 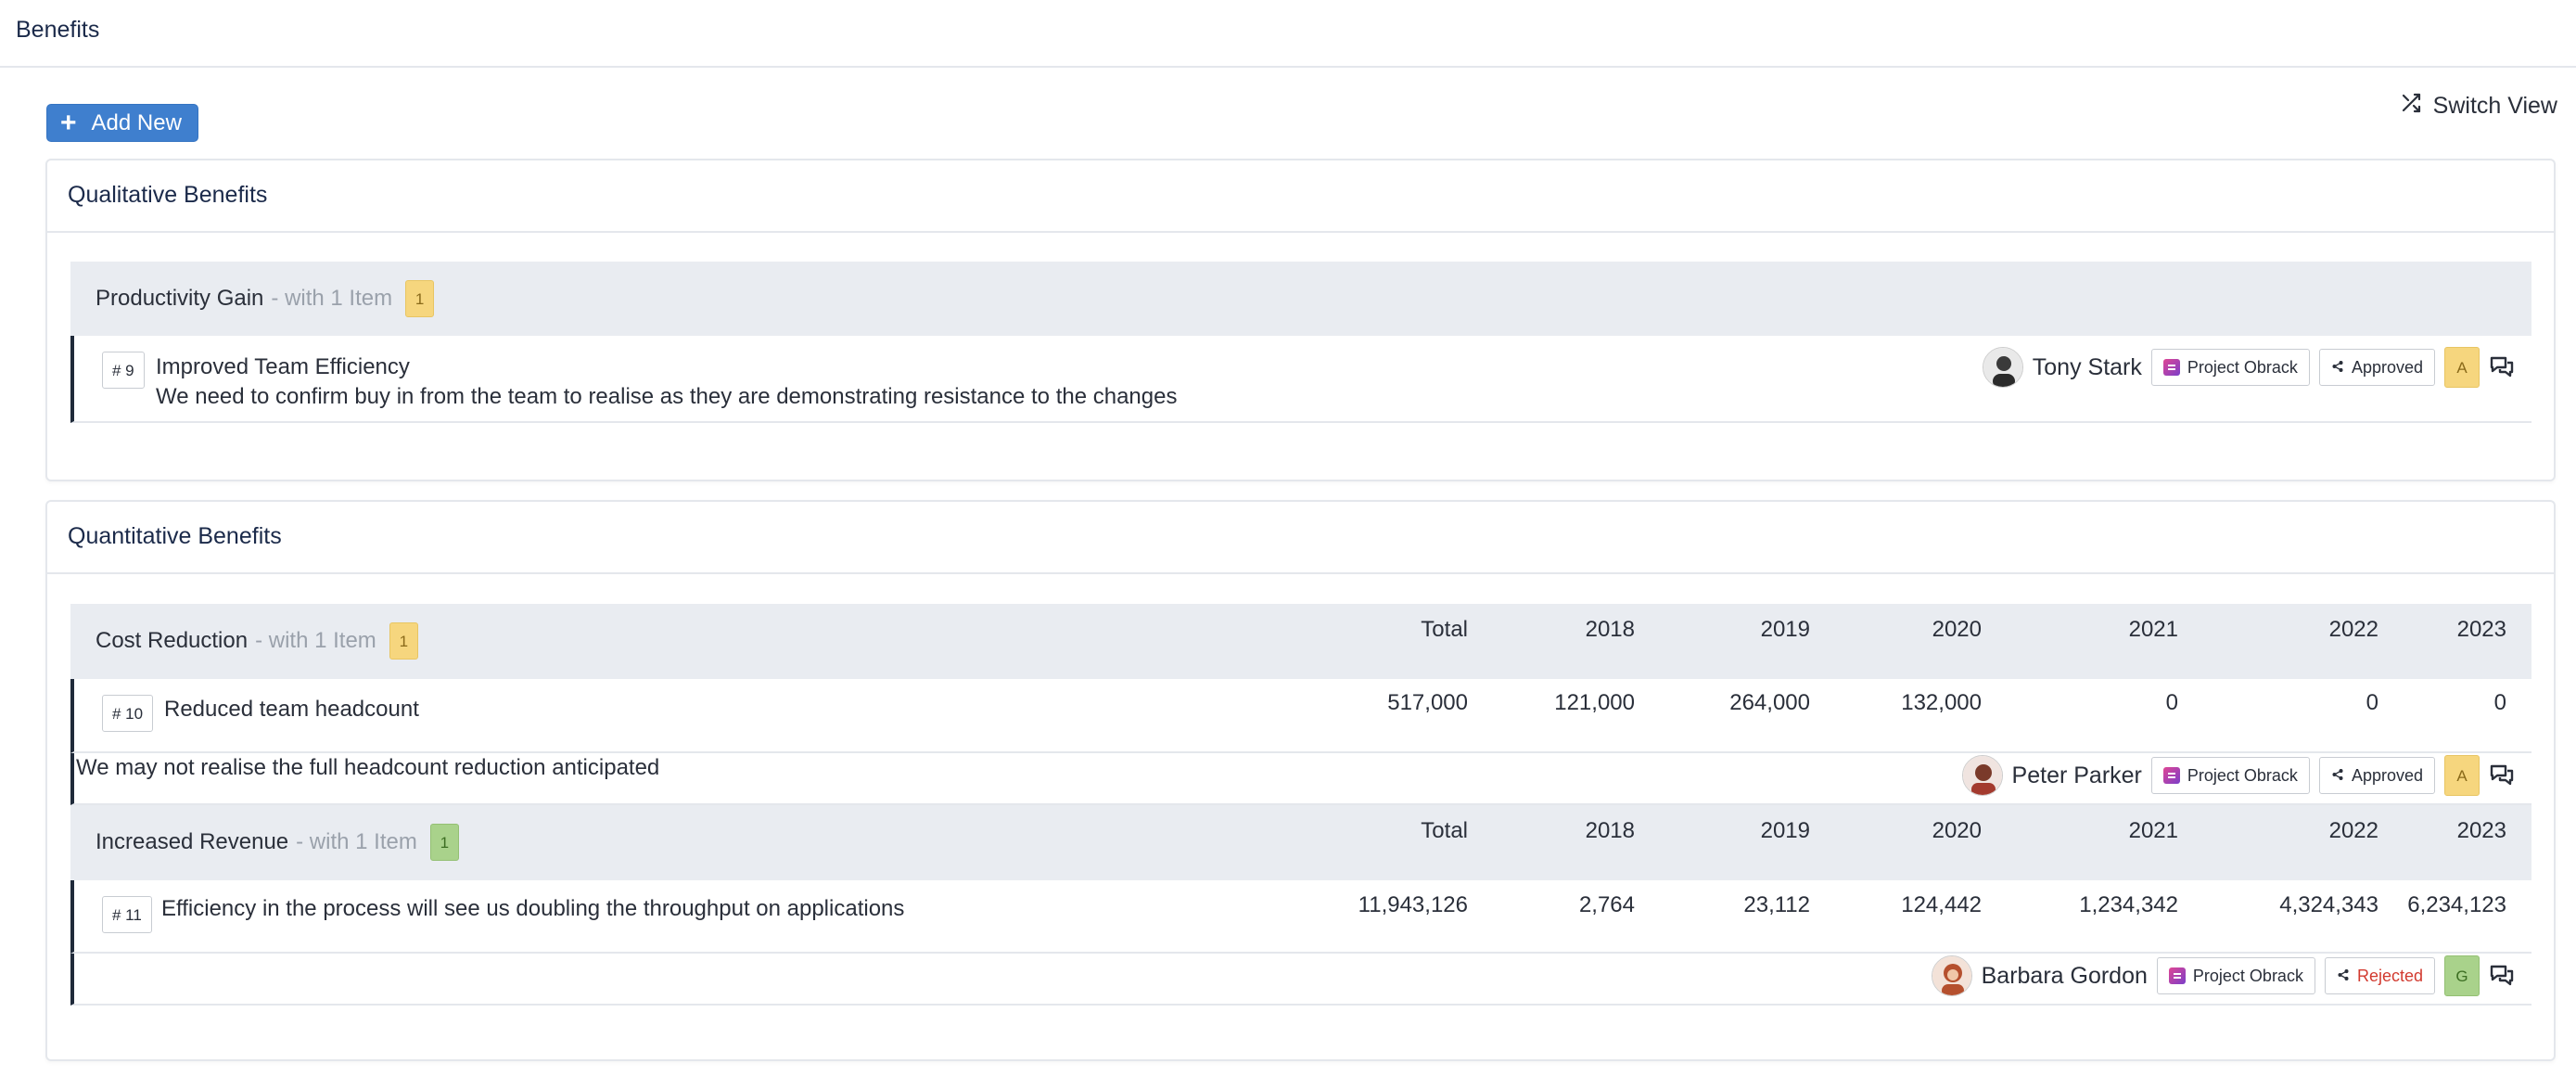 What do you see at coordinates (172, 640) in the screenshot?
I see `group-name: Cost Reduction` at bounding box center [172, 640].